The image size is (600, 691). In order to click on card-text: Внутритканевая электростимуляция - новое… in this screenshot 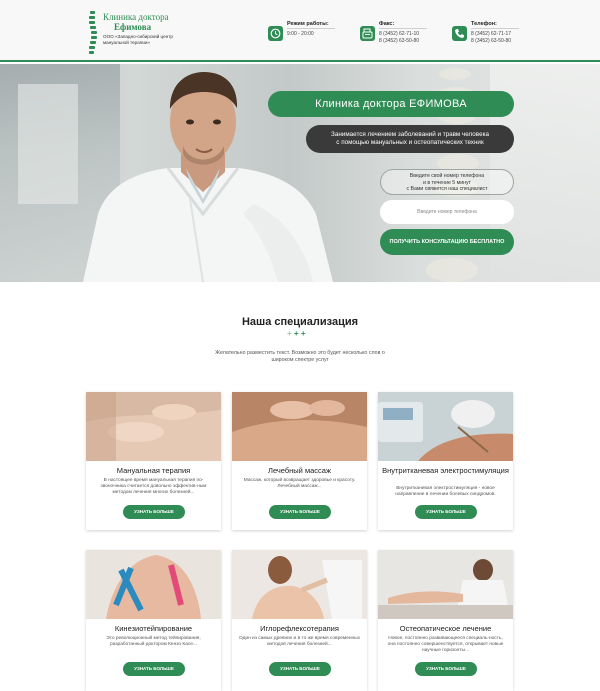, I will do `click(445, 491)`.